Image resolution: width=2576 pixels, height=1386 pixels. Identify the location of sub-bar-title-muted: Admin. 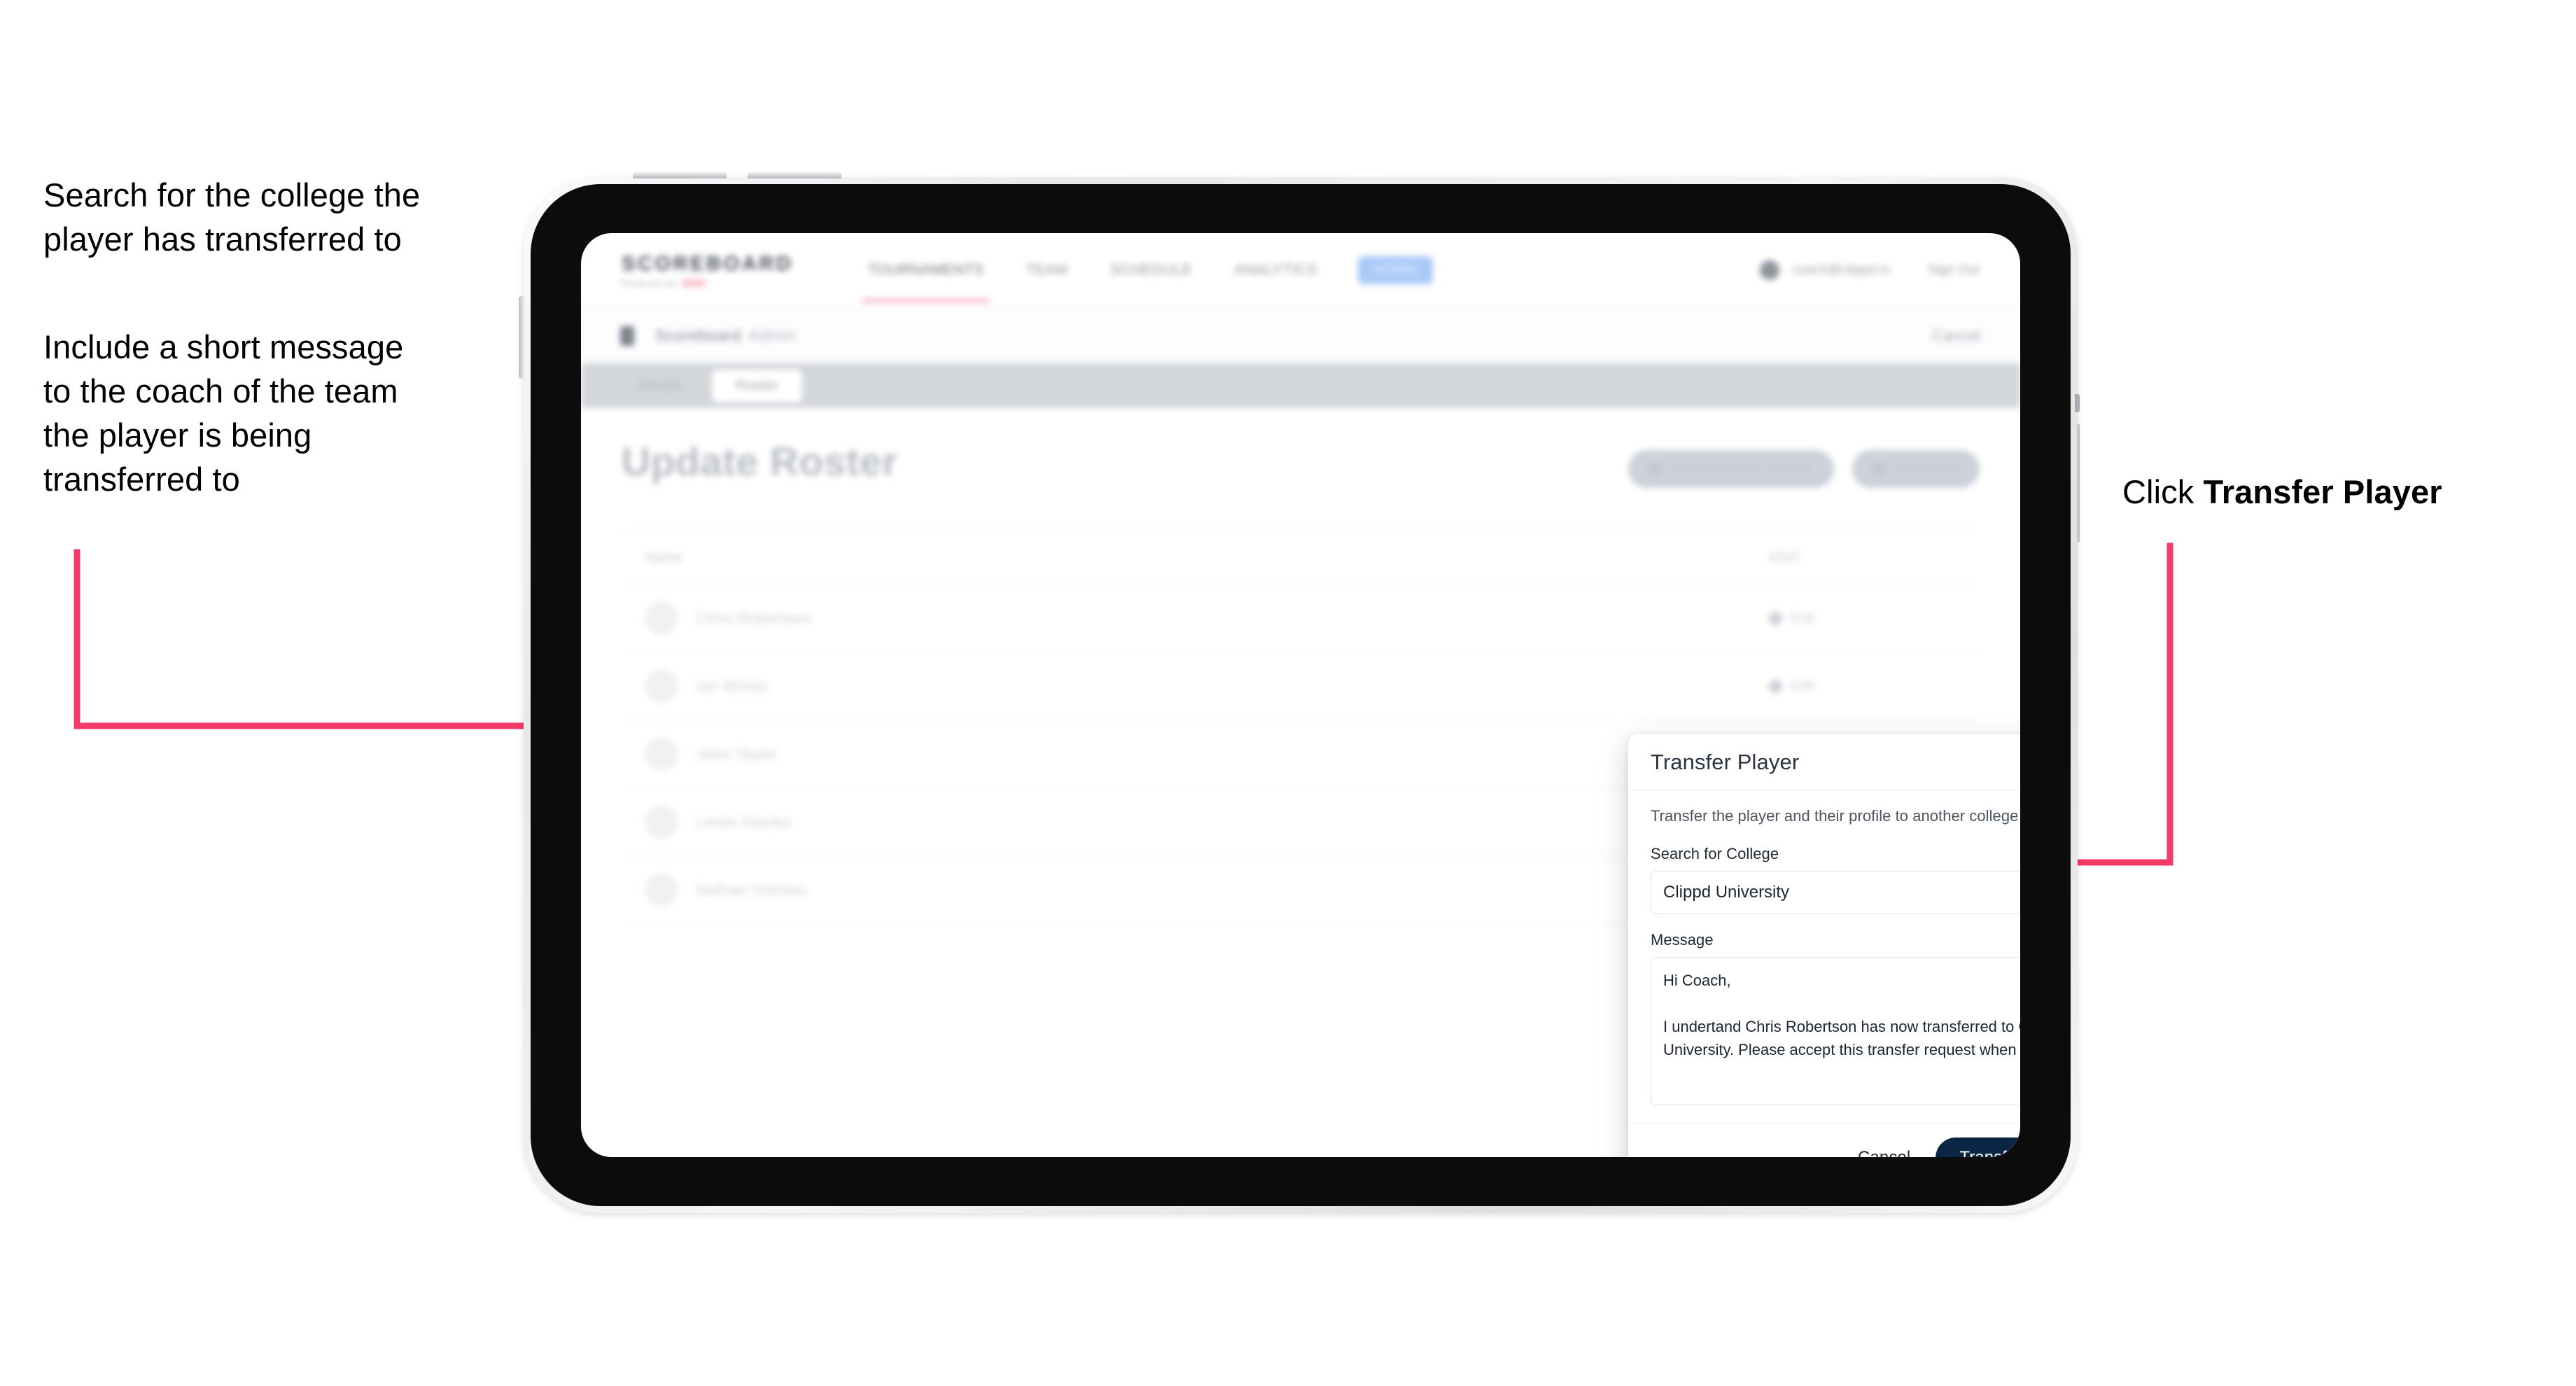
(772, 335).